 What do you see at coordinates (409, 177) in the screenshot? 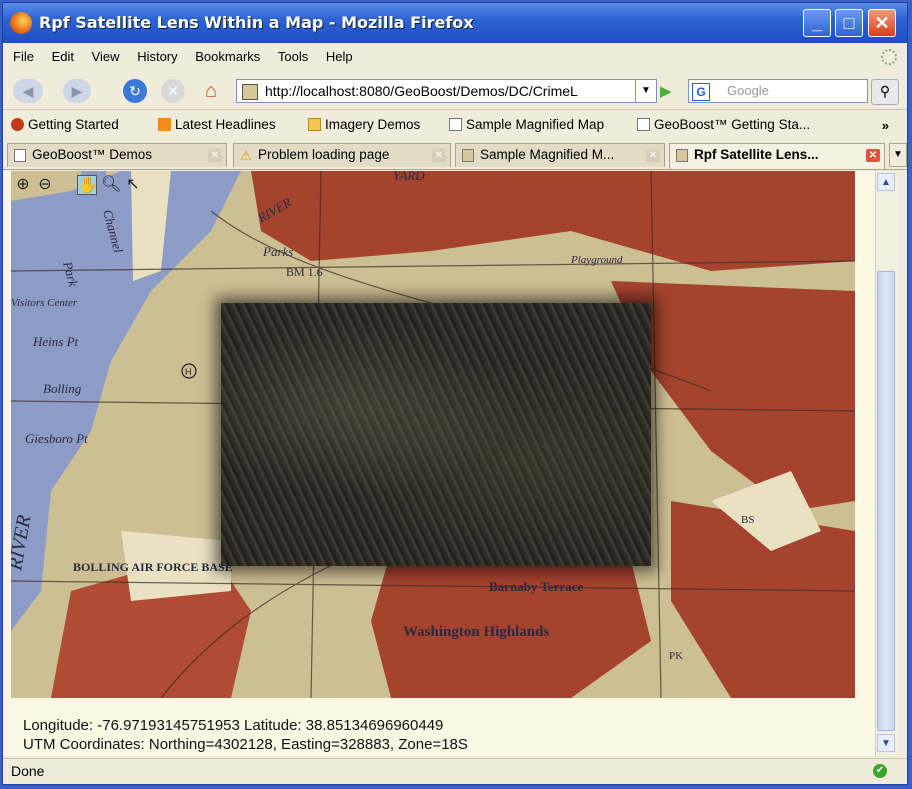
I see `map-label: YARD` at bounding box center [409, 177].